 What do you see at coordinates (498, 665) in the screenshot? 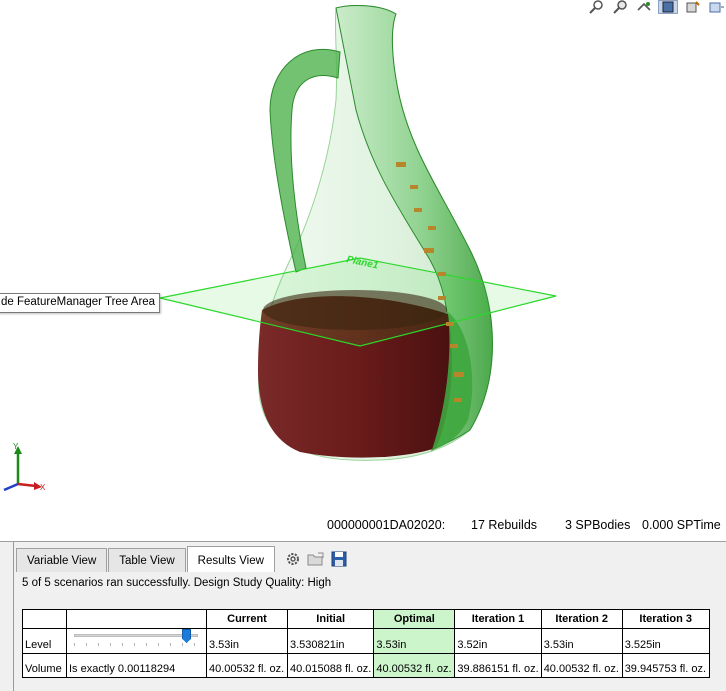
I see `table-cell: 39.886151 fl. oz.` at bounding box center [498, 665].